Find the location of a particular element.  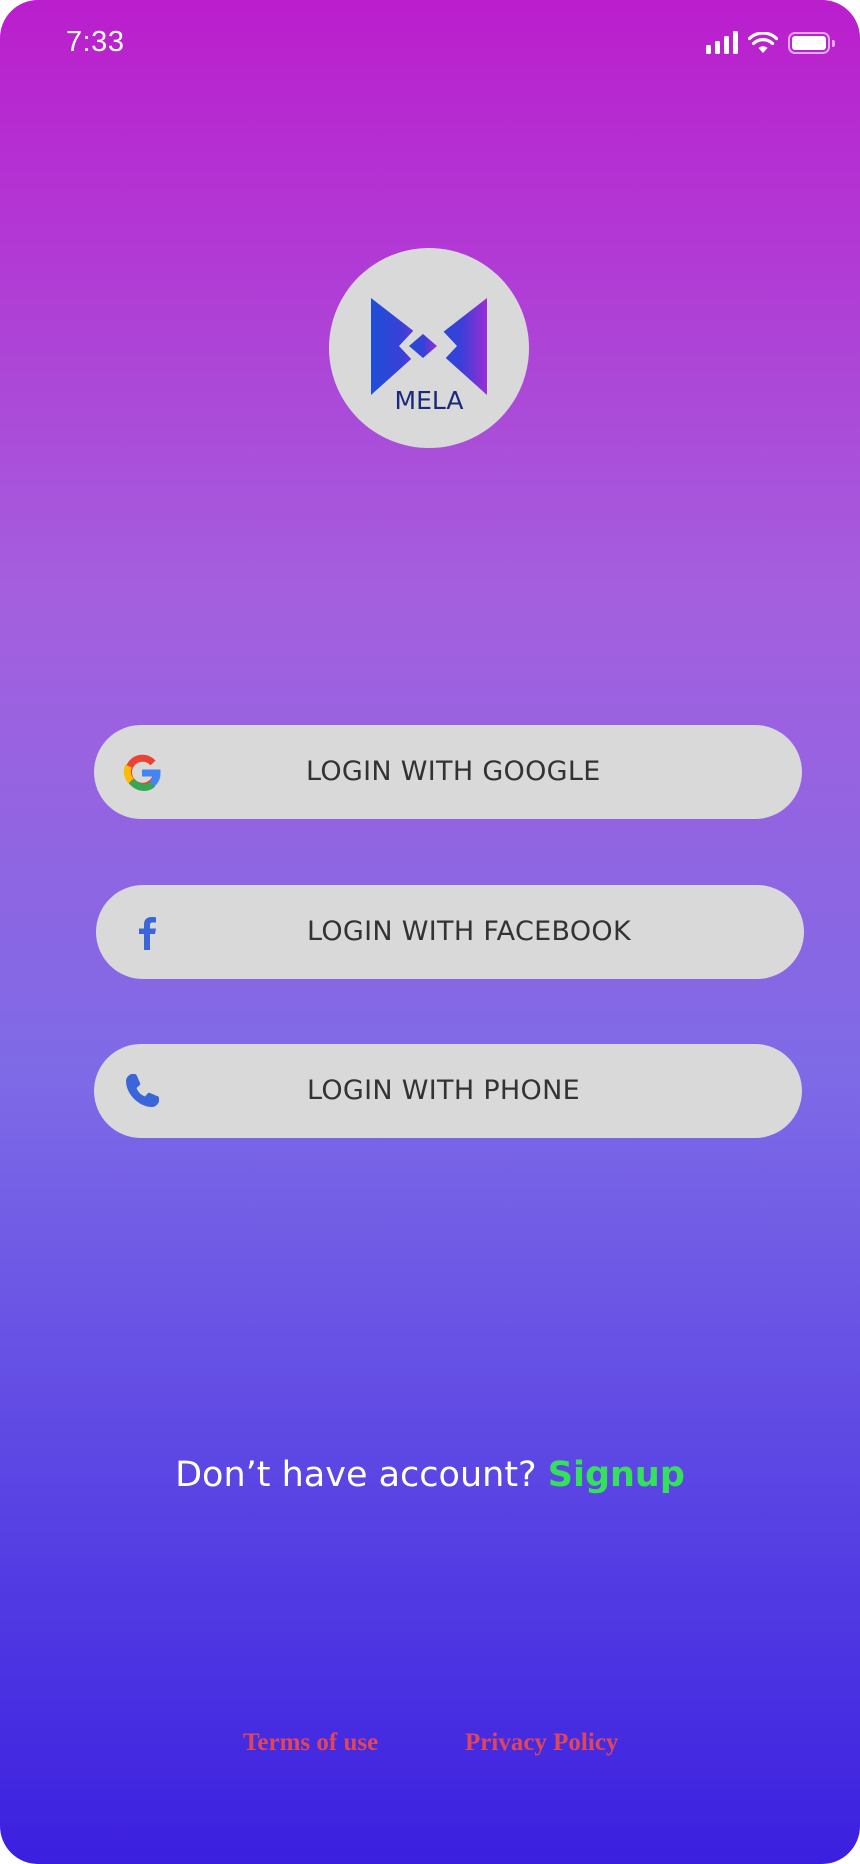

login-phone-label: LOGIN WITH PHONE is located at coordinates (443, 1090).